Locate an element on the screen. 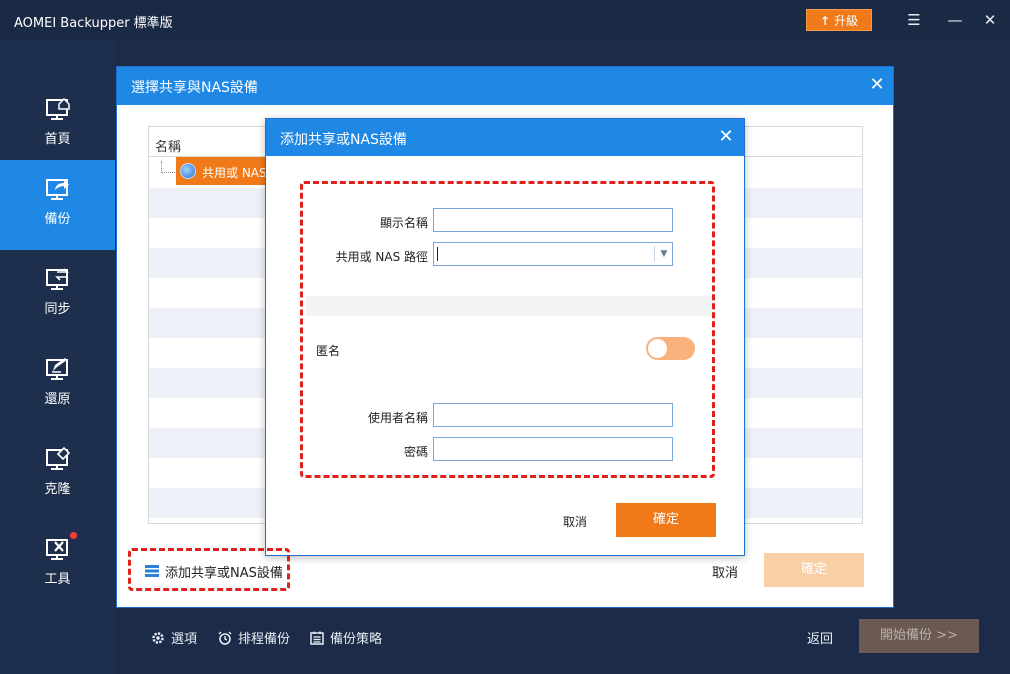  tree-connector is located at coordinates (168, 167).